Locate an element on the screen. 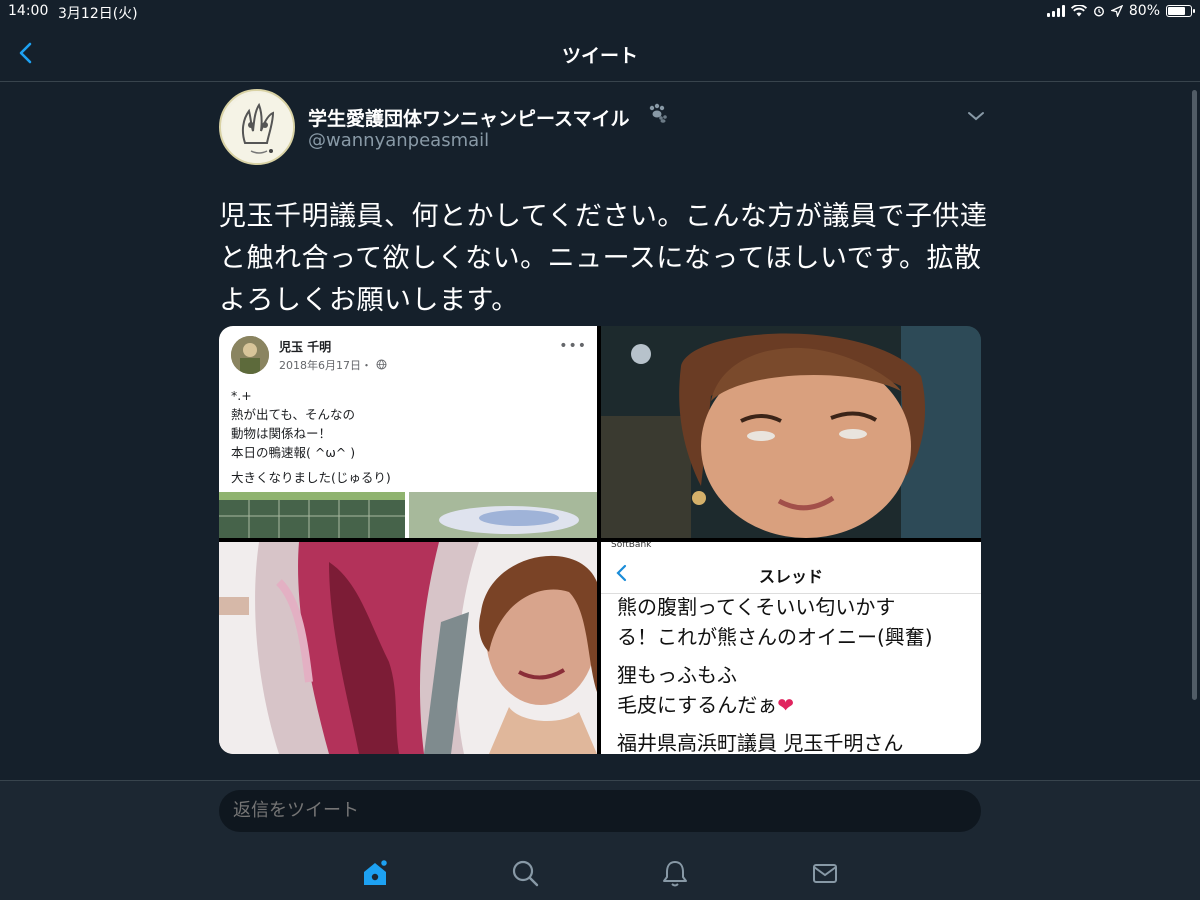 This screenshot has height=900, width=1200. status-bar: 14:00 3月12日(火) 80% is located at coordinates (600, 12).